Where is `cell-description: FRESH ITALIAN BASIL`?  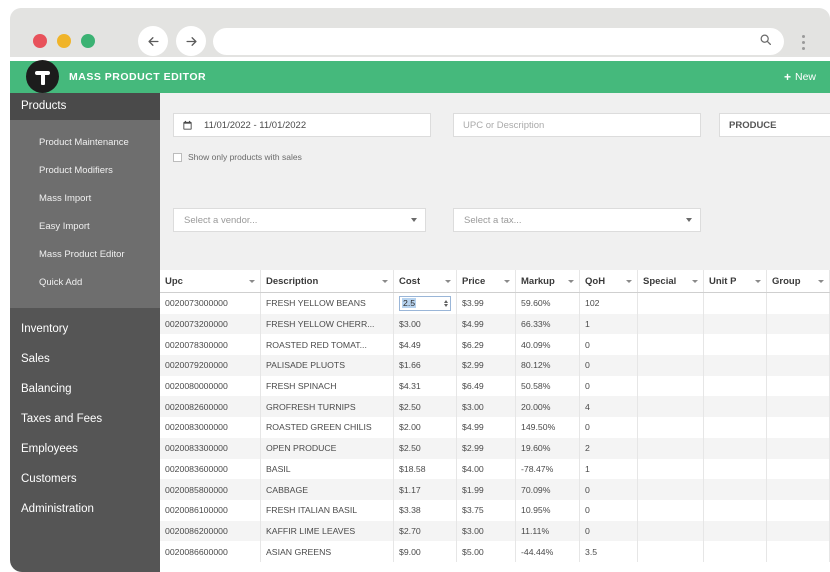 cell-description: FRESH ITALIAN BASIL is located at coordinates (327, 510).